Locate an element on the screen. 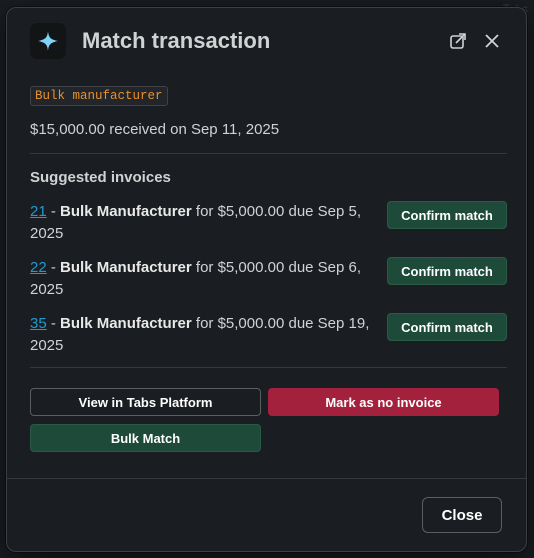 The height and width of the screenshot is (558, 534). invoice-link: 21 is located at coordinates (38, 211).